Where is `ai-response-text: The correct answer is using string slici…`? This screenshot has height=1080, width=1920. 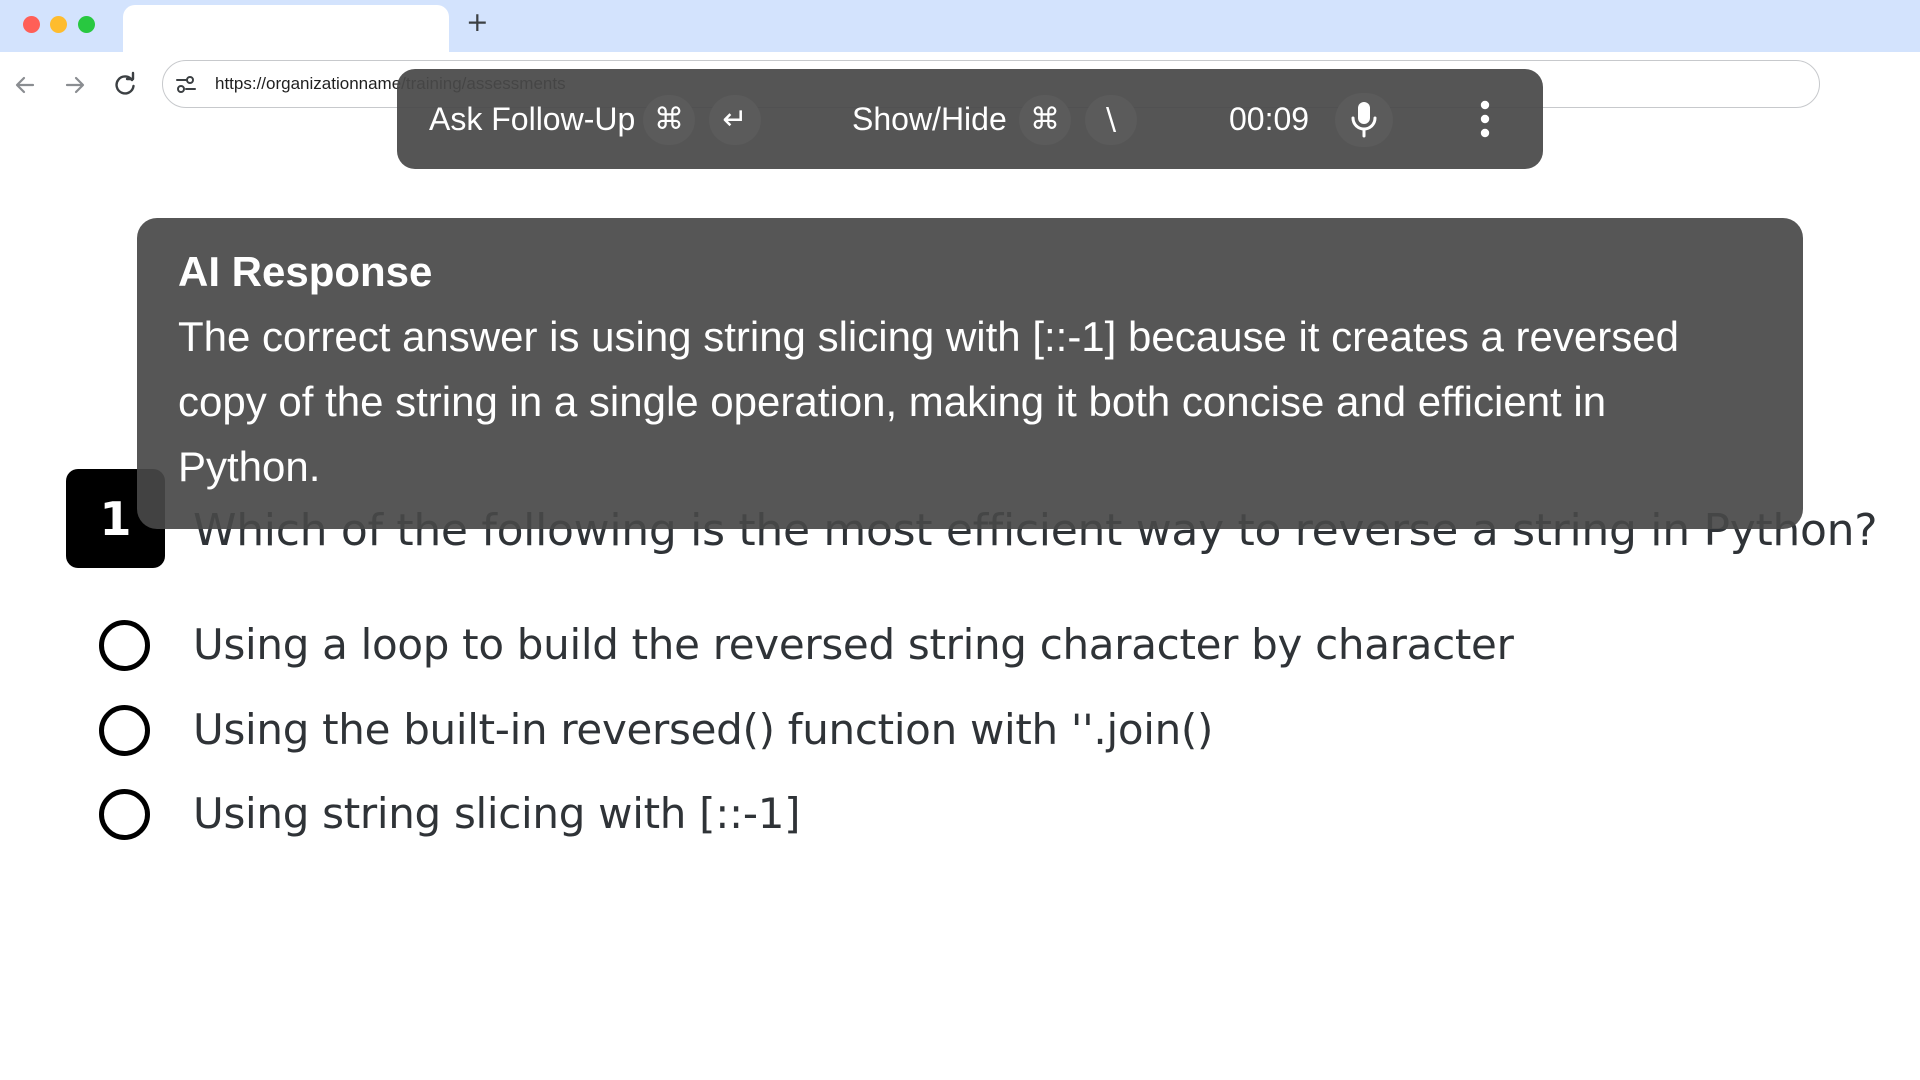
ai-response-text: The correct answer is using string slici… is located at coordinates (928, 401).